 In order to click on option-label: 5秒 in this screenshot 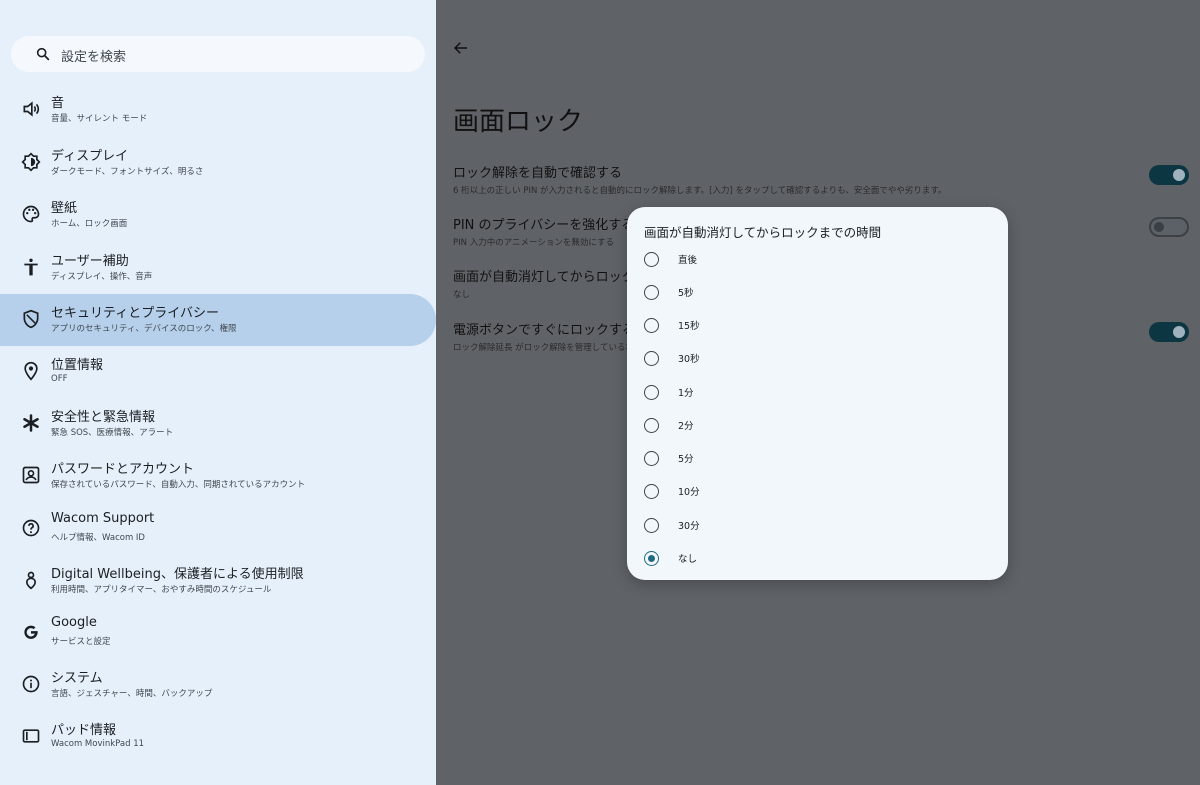, I will do `click(686, 293)`.